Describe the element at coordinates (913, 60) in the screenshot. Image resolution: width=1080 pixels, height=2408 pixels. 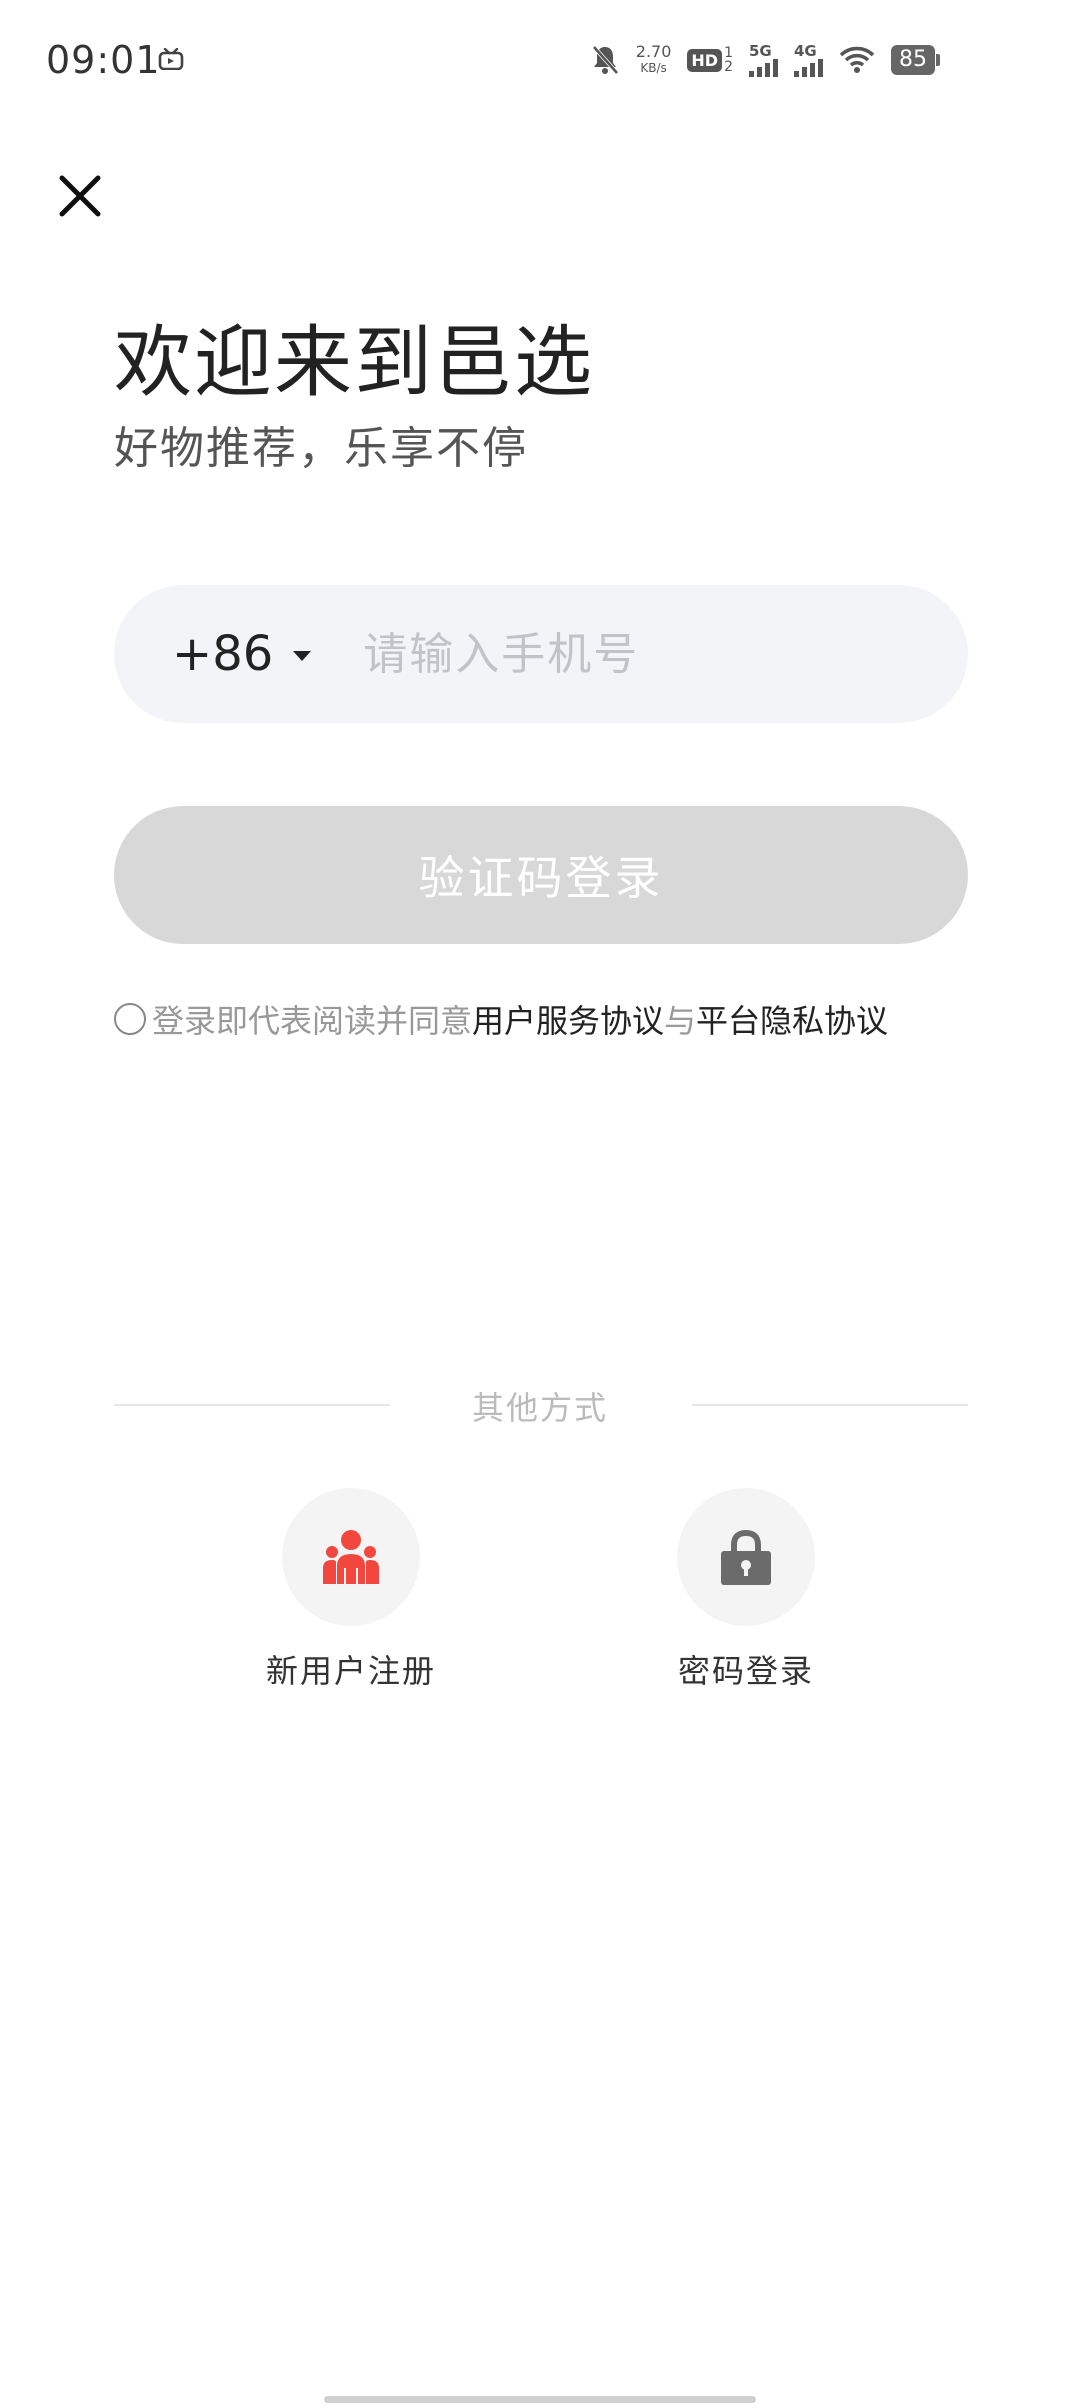
I see `battery-level: 85` at that location.